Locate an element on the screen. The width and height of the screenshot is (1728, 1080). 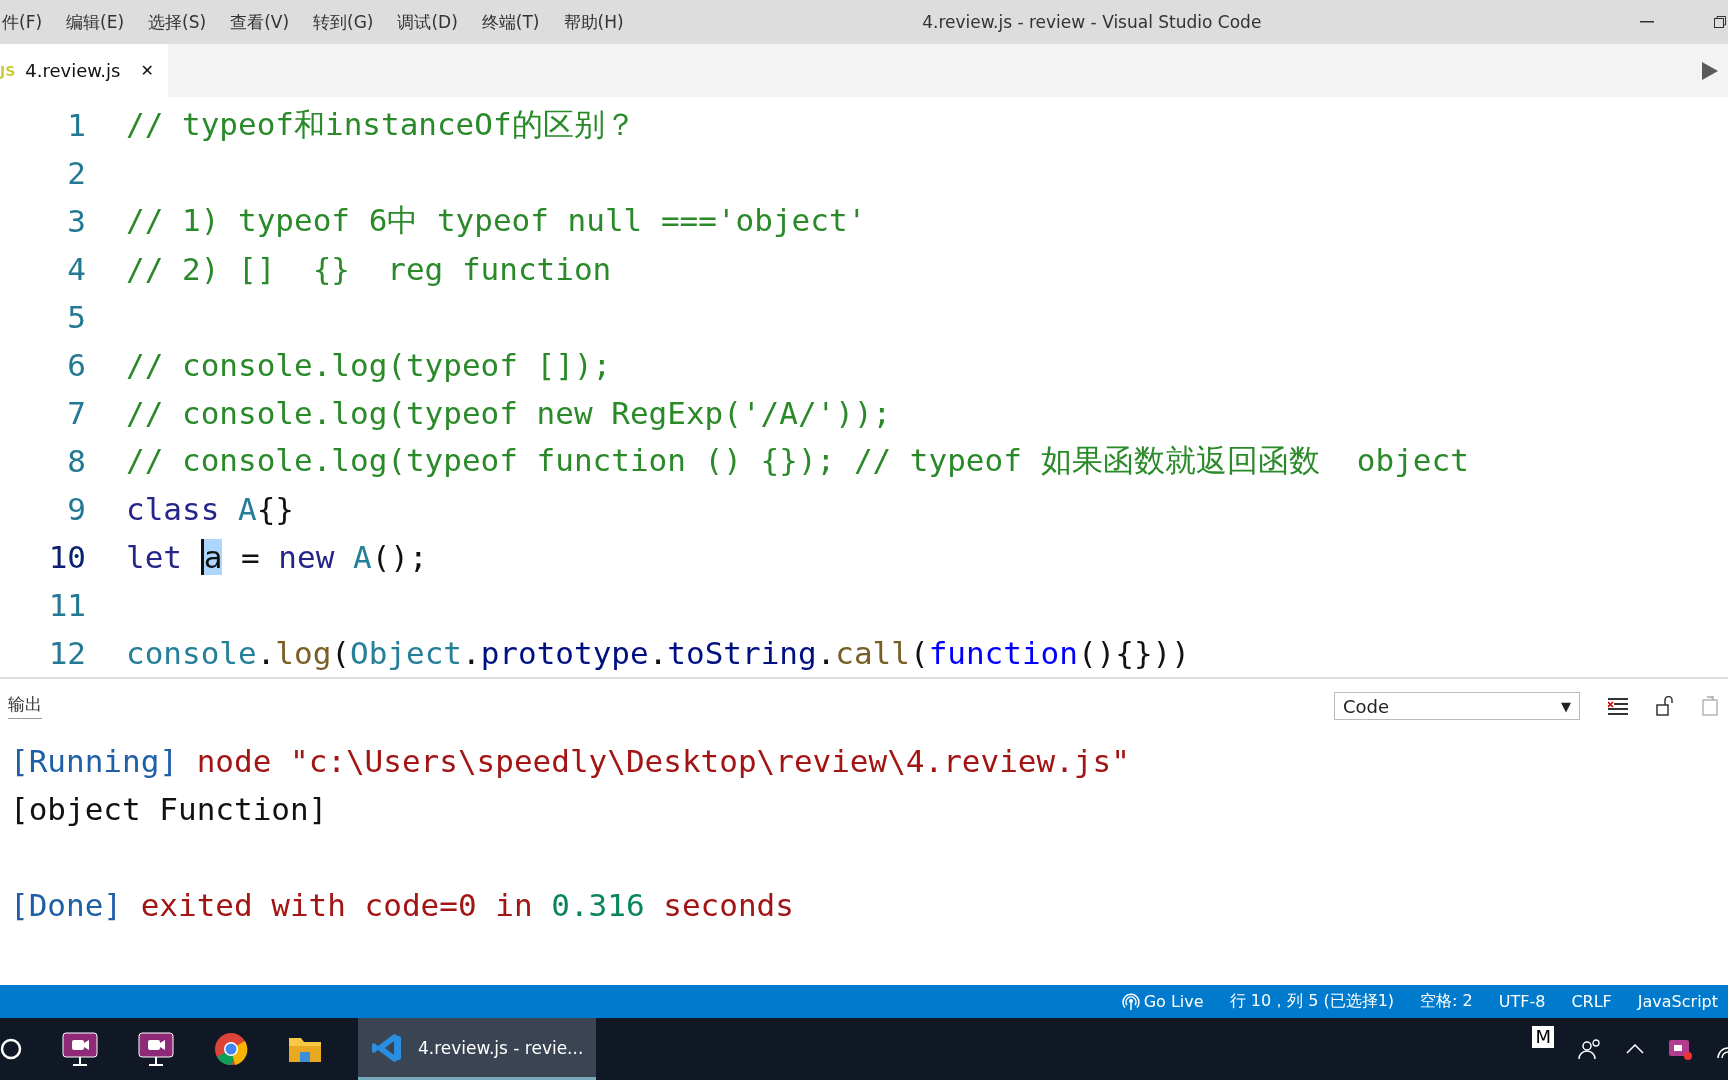
line-number: 1 is located at coordinates (76, 125).